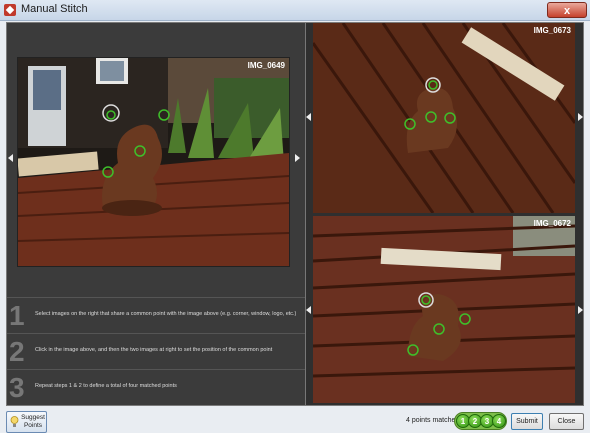 The image size is (590, 433). Describe the element at coordinates (10, 158) in the screenshot. I see `prev-image-arrow-icon` at that location.